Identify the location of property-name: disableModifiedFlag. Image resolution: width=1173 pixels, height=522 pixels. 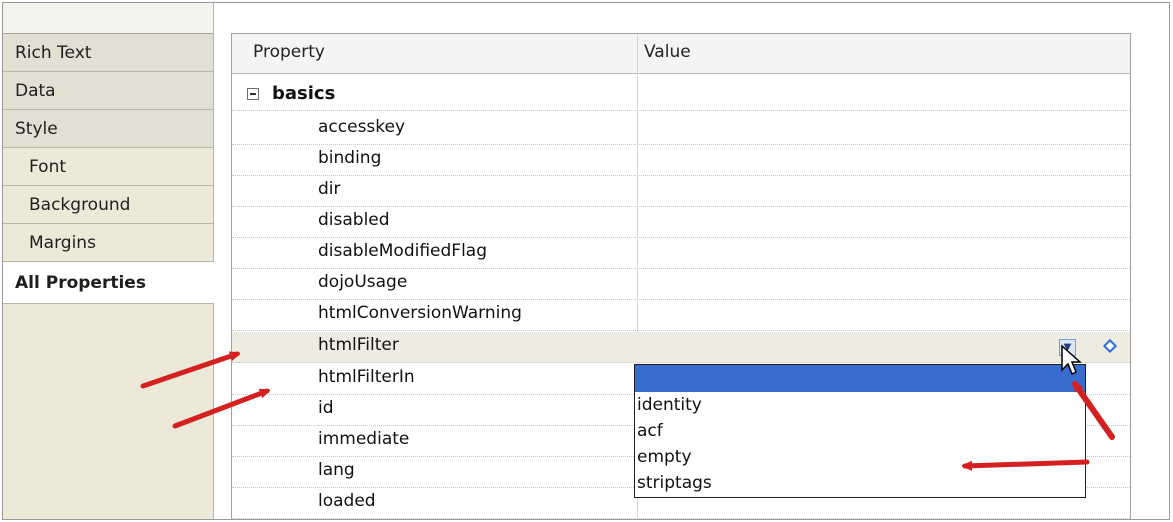
(403, 251).